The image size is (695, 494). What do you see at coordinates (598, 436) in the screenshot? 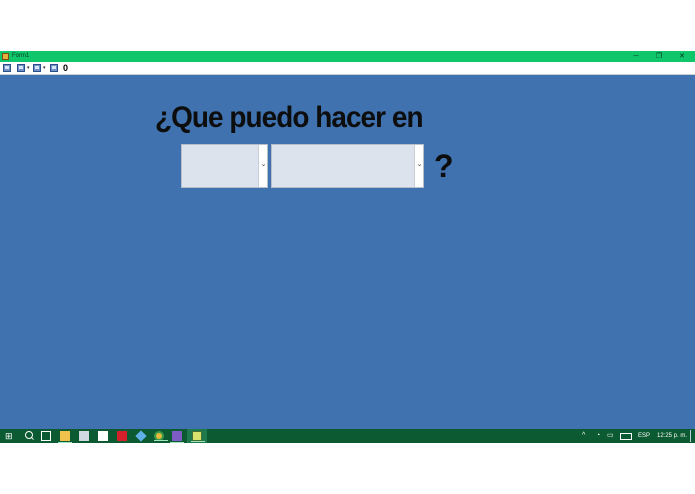
I see `network-icon: ◔` at bounding box center [598, 436].